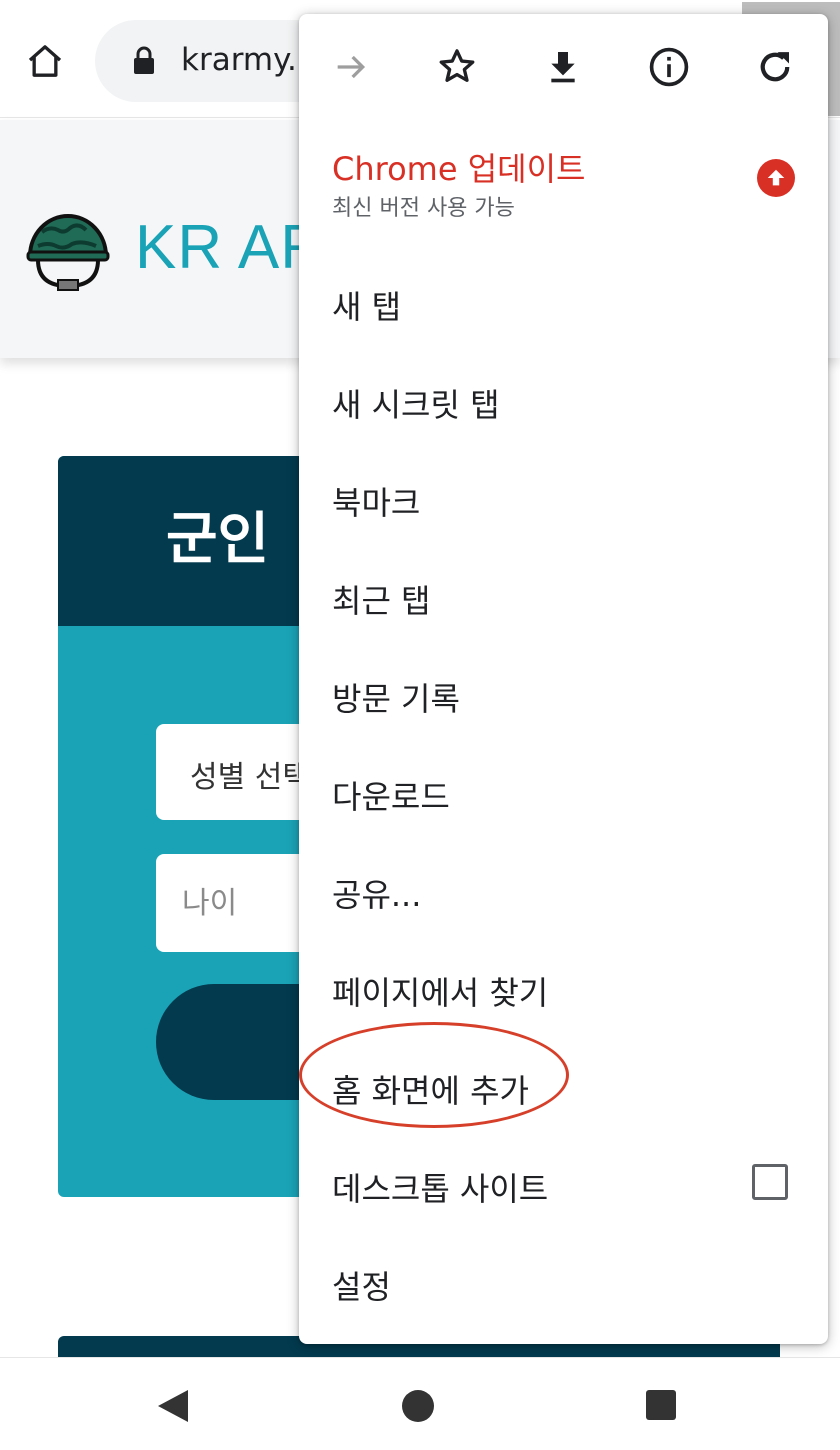 Image resolution: width=840 pixels, height=1450 pixels. What do you see at coordinates (770, 1182) in the screenshot?
I see `desktop-site-checkbox` at bounding box center [770, 1182].